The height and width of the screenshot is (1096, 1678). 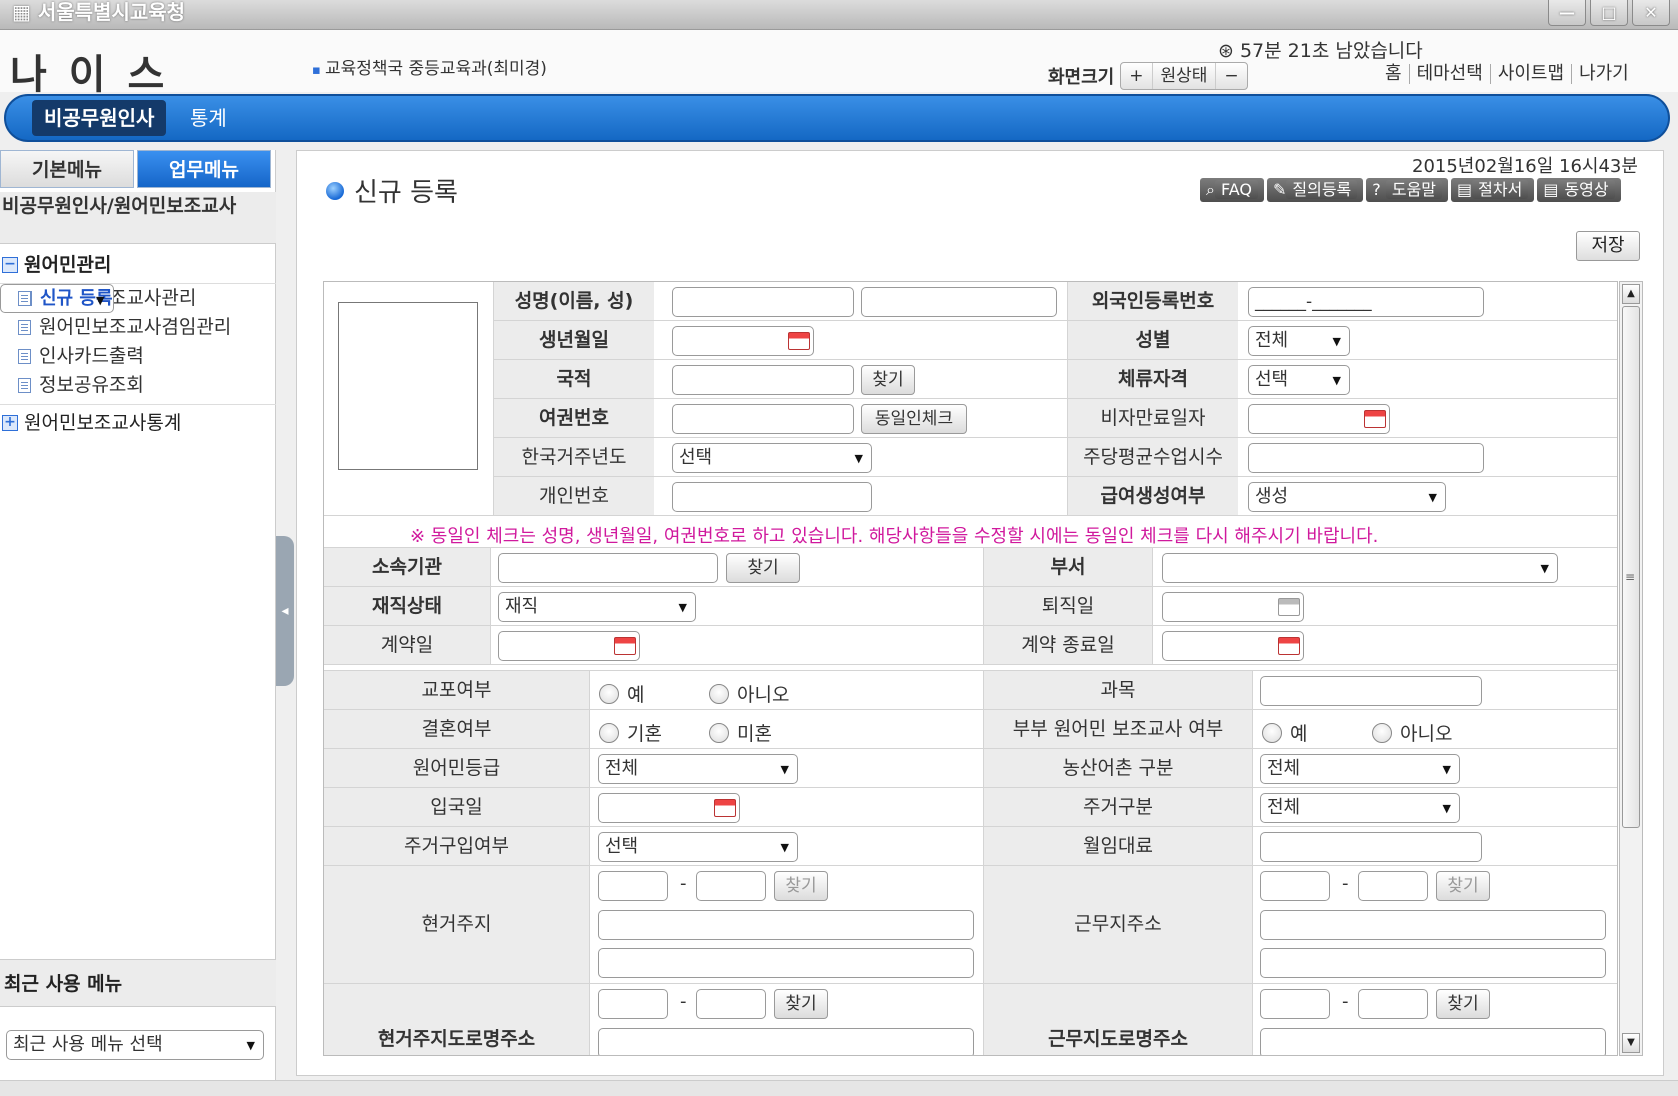 What do you see at coordinates (801, 1004) in the screenshot?
I see `road-addr-find-button: 찾기` at bounding box center [801, 1004].